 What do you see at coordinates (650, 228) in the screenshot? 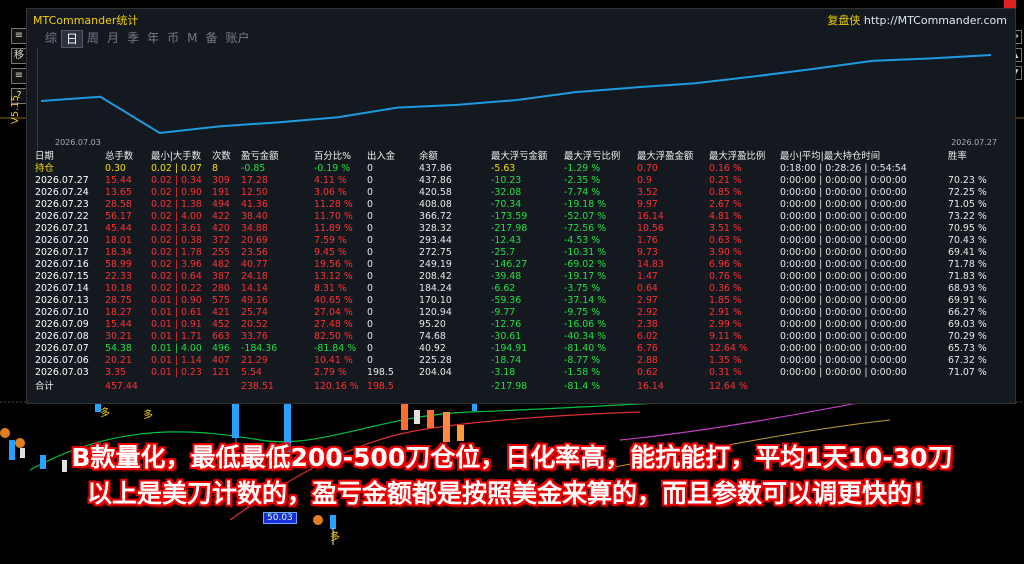
I see `cell-max-float-profit: 10.56` at bounding box center [650, 228].